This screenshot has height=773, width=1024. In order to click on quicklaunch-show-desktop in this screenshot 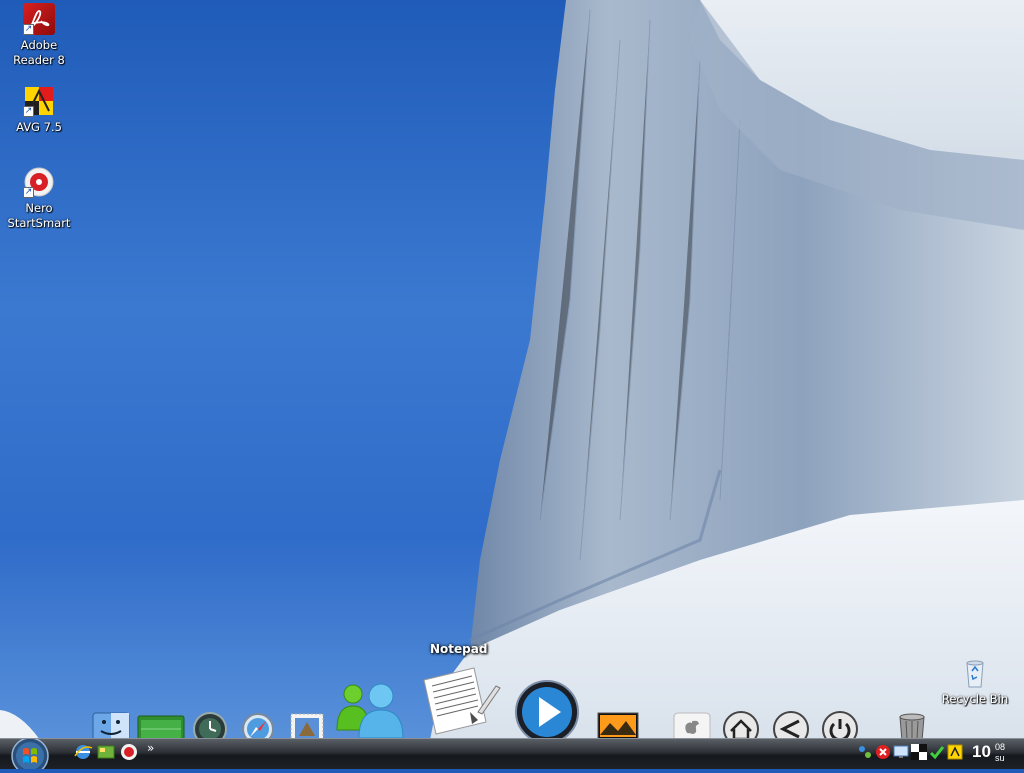, I will do `click(106, 752)`.